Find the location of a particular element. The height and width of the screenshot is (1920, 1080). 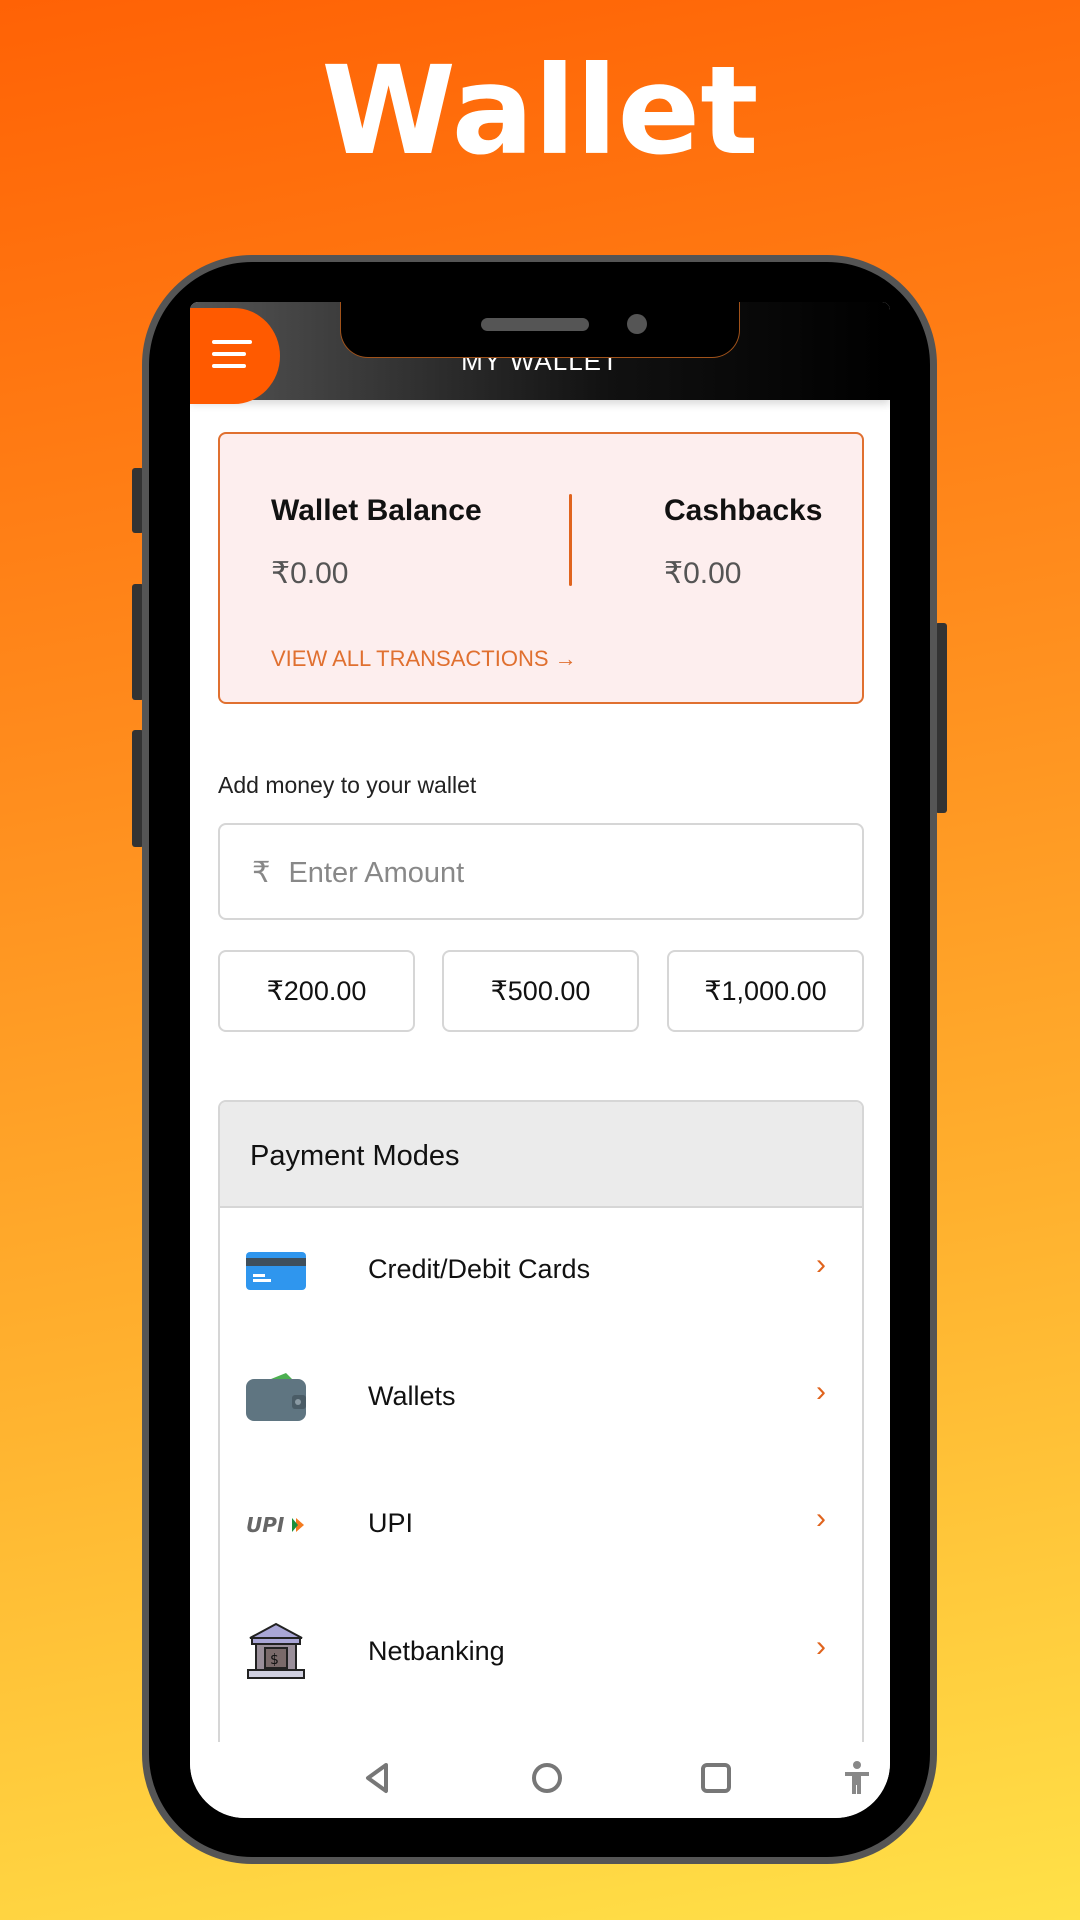

phone-notch is located at coordinates (540, 330).